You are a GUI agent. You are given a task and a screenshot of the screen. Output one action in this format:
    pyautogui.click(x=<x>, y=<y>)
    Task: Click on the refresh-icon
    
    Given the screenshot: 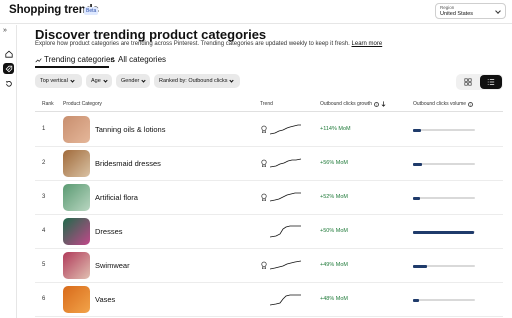 What is the action you would take?
    pyautogui.click(x=113, y=59)
    